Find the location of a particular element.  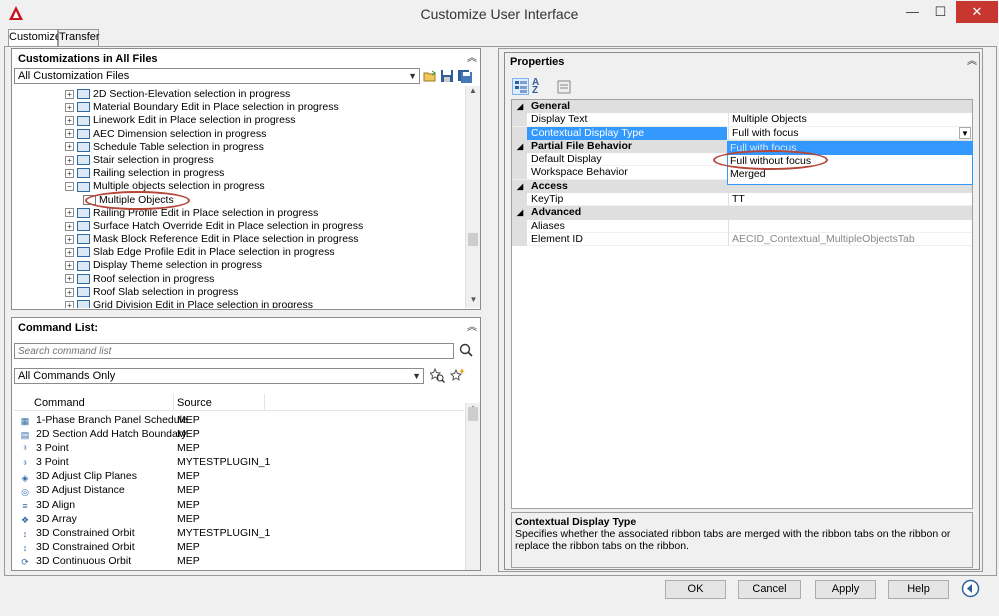

table-row: ◈ 3D Adjust Clip Planes MEP is located at coordinates (239, 476).